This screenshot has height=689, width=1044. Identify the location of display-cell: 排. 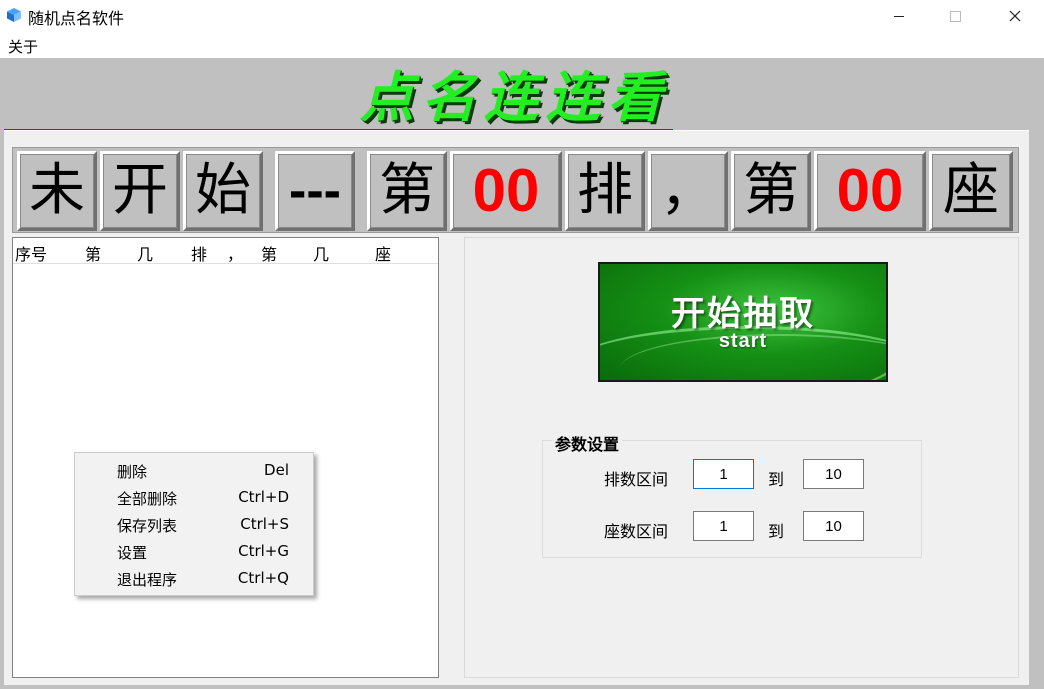
(605, 191).